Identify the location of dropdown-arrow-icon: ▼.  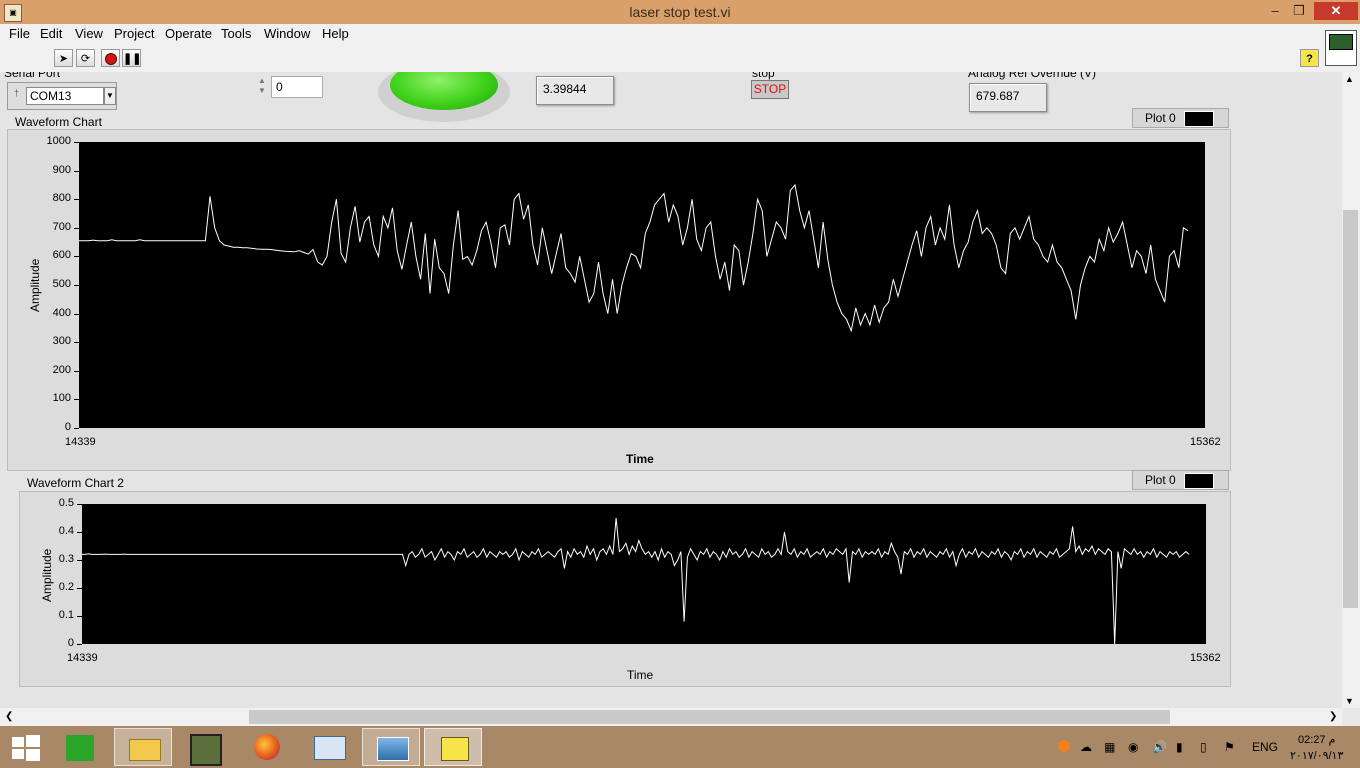
(110, 96).